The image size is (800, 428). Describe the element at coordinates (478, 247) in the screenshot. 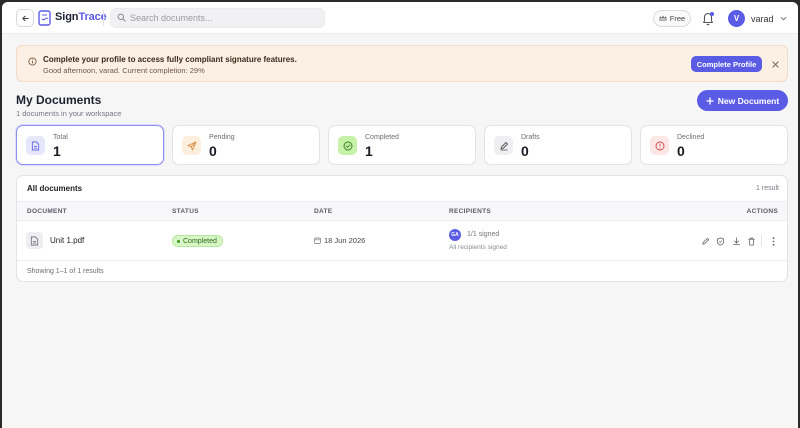

I see `recipients-status: All recipients signed` at that location.